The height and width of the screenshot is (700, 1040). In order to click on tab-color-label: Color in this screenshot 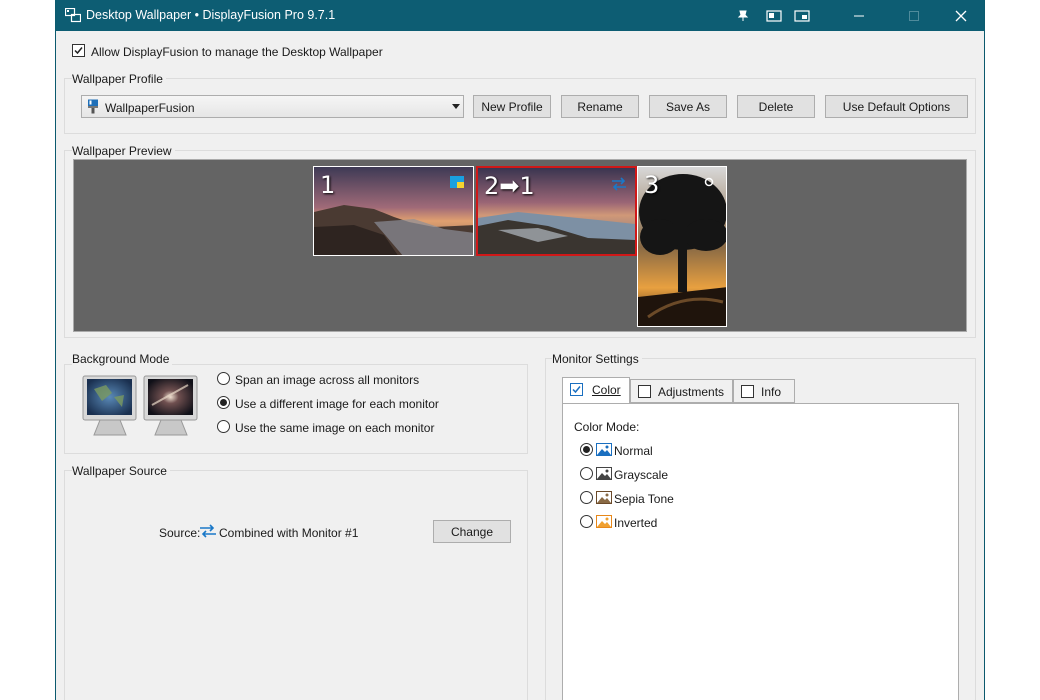, I will do `click(606, 390)`.